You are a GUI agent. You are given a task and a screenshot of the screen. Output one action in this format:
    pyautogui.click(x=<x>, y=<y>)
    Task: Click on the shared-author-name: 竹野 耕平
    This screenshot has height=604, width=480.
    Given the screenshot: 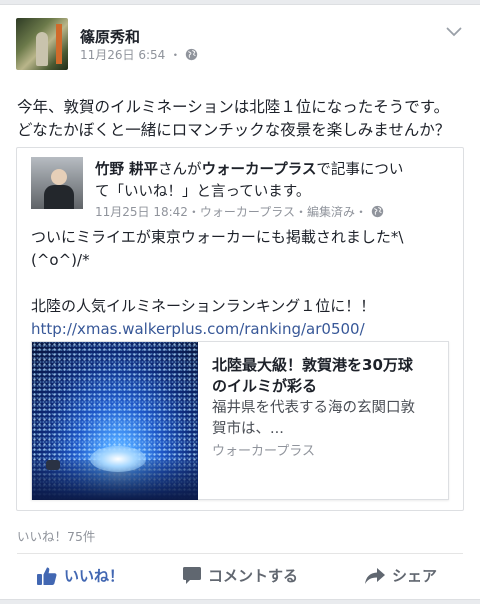 What is the action you would take?
    pyautogui.click(x=126, y=170)
    